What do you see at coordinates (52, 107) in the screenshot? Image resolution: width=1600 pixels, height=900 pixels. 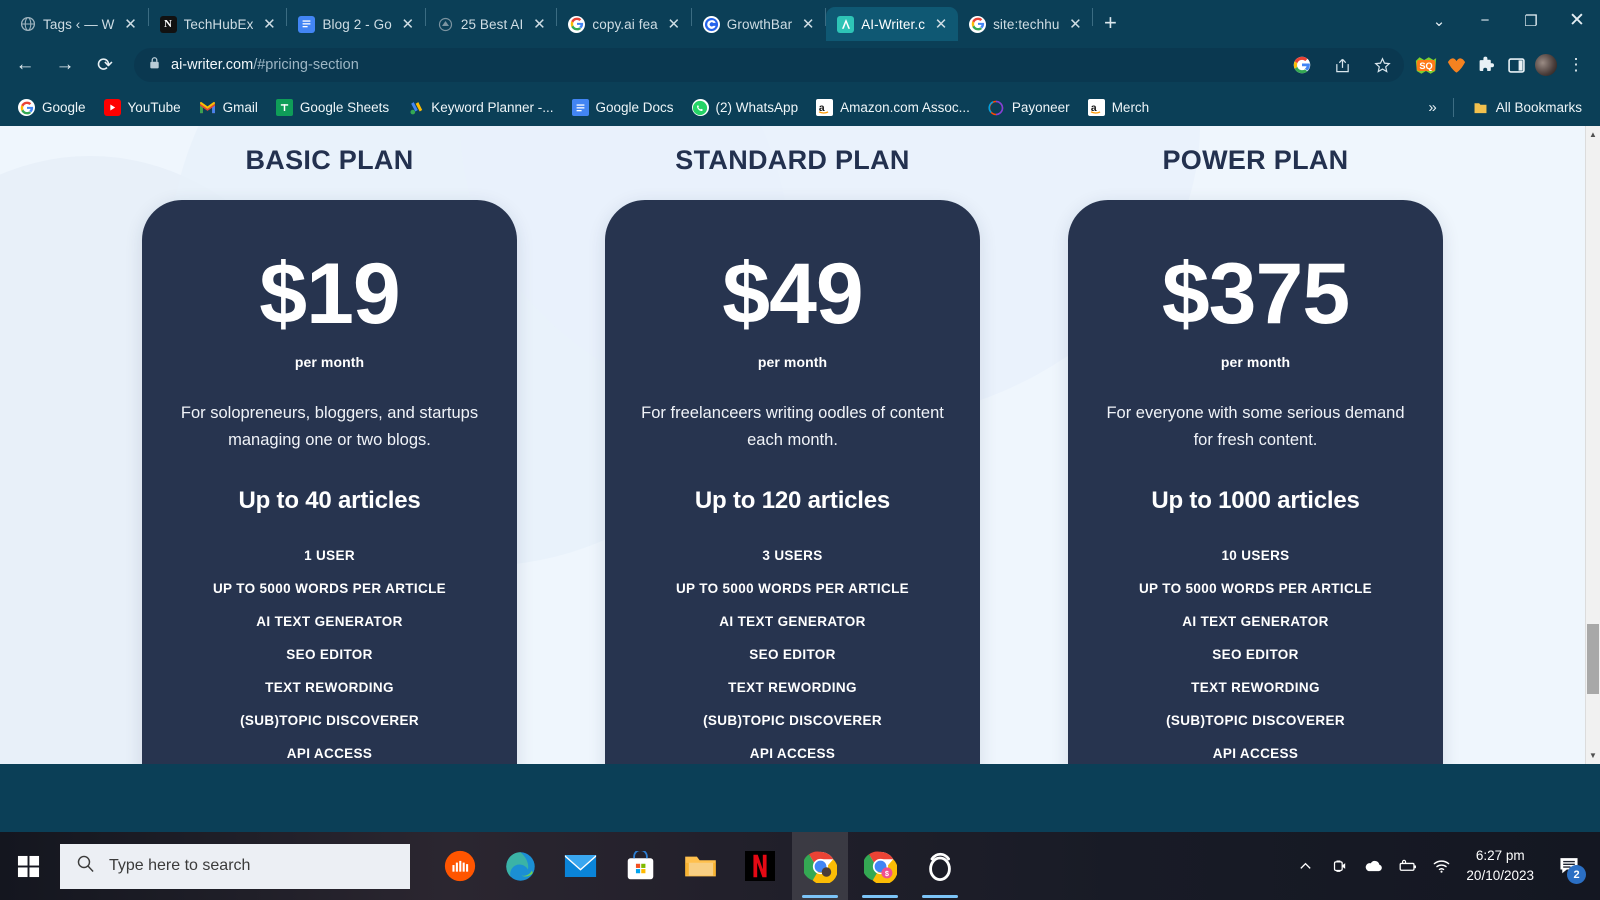 I see `bookmark-google: Google` at bounding box center [52, 107].